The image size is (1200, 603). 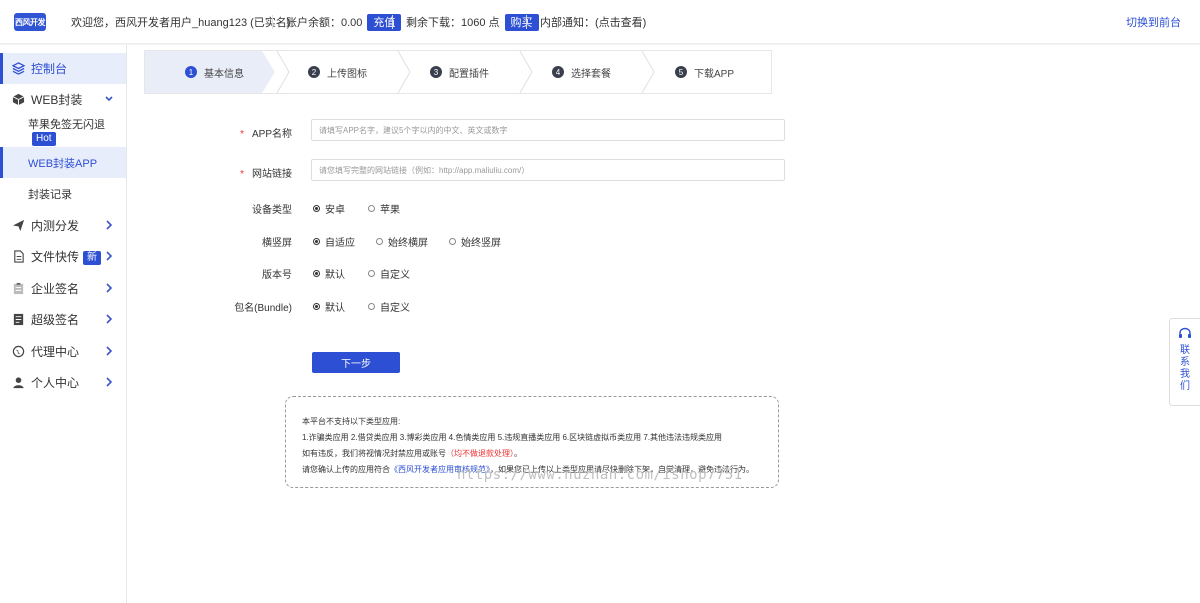 What do you see at coordinates (1153, 22) in the screenshot?
I see `switch-to-frontend-link: 切换到前台` at bounding box center [1153, 22].